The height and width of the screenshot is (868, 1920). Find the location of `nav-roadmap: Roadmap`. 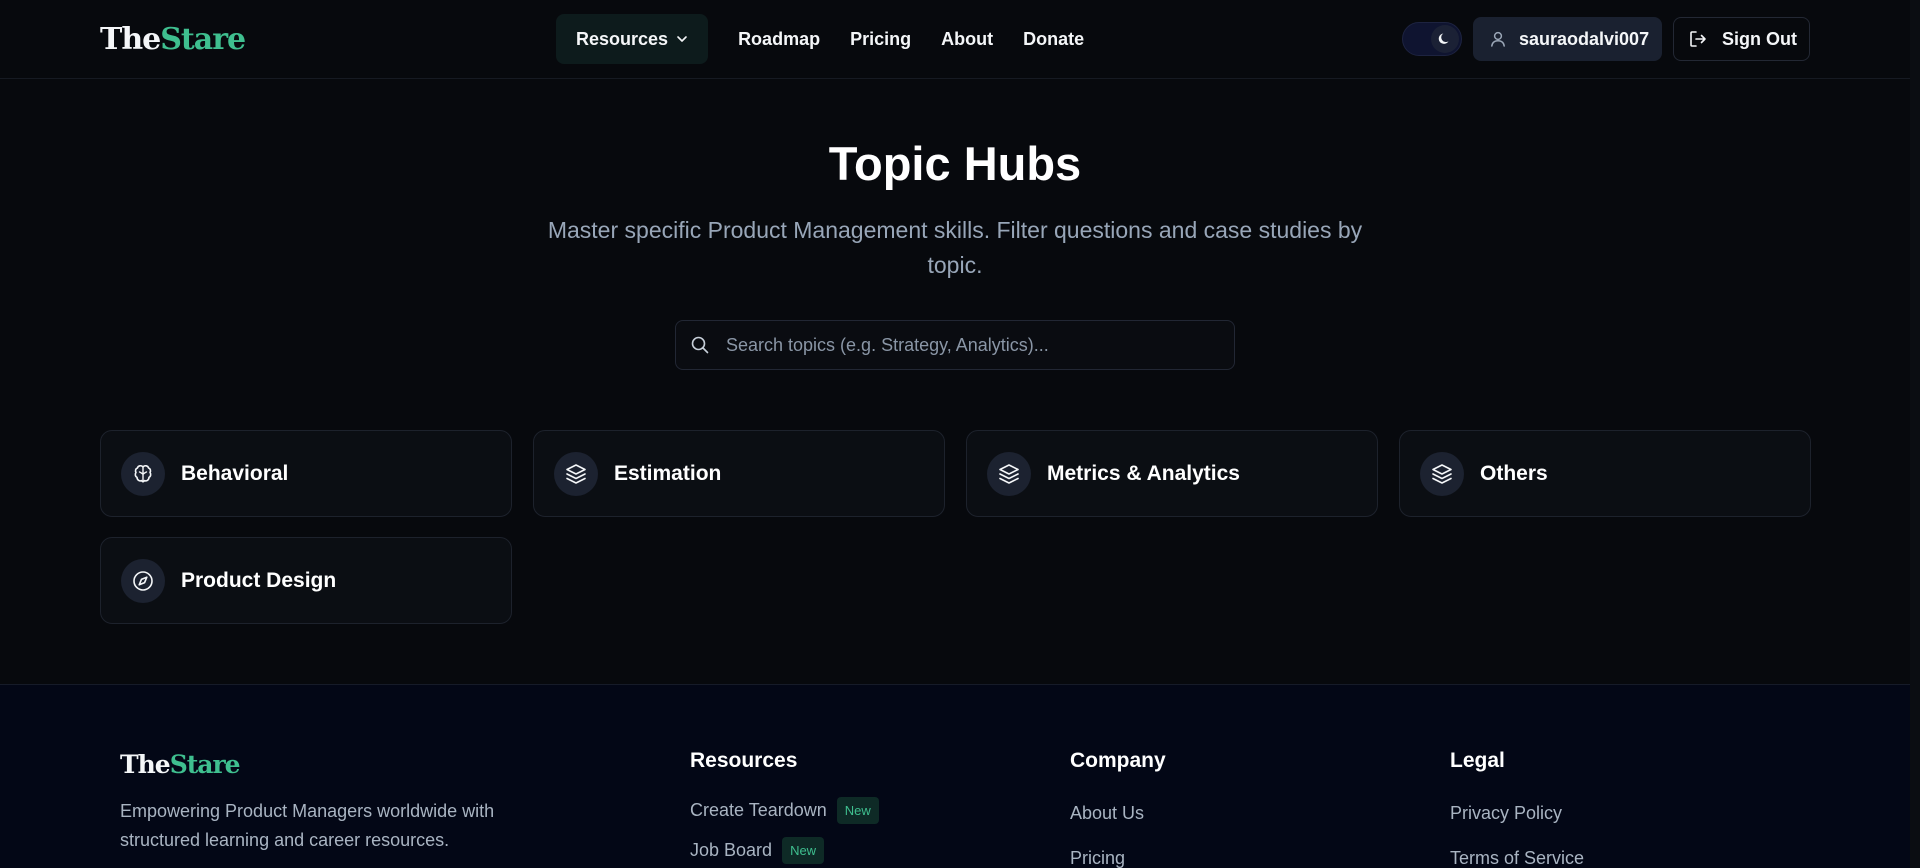

nav-roadmap: Roadmap is located at coordinates (779, 39).